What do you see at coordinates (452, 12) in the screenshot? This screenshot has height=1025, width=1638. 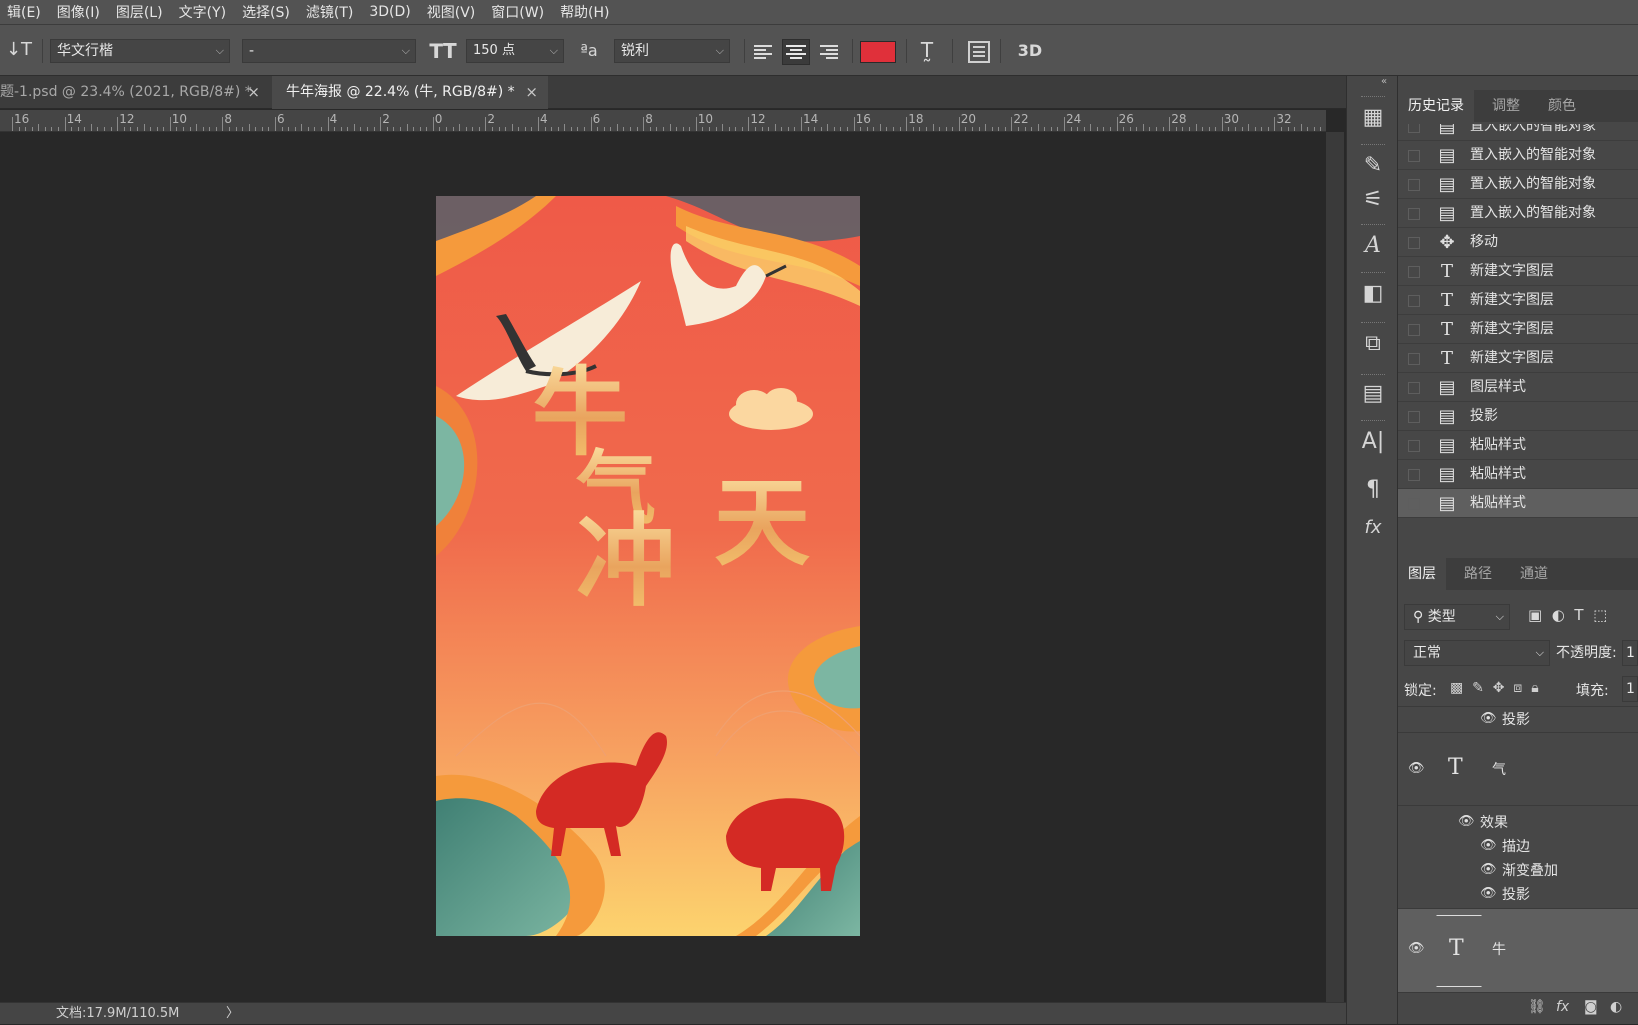 I see `menu-view: 视图(V)` at bounding box center [452, 12].